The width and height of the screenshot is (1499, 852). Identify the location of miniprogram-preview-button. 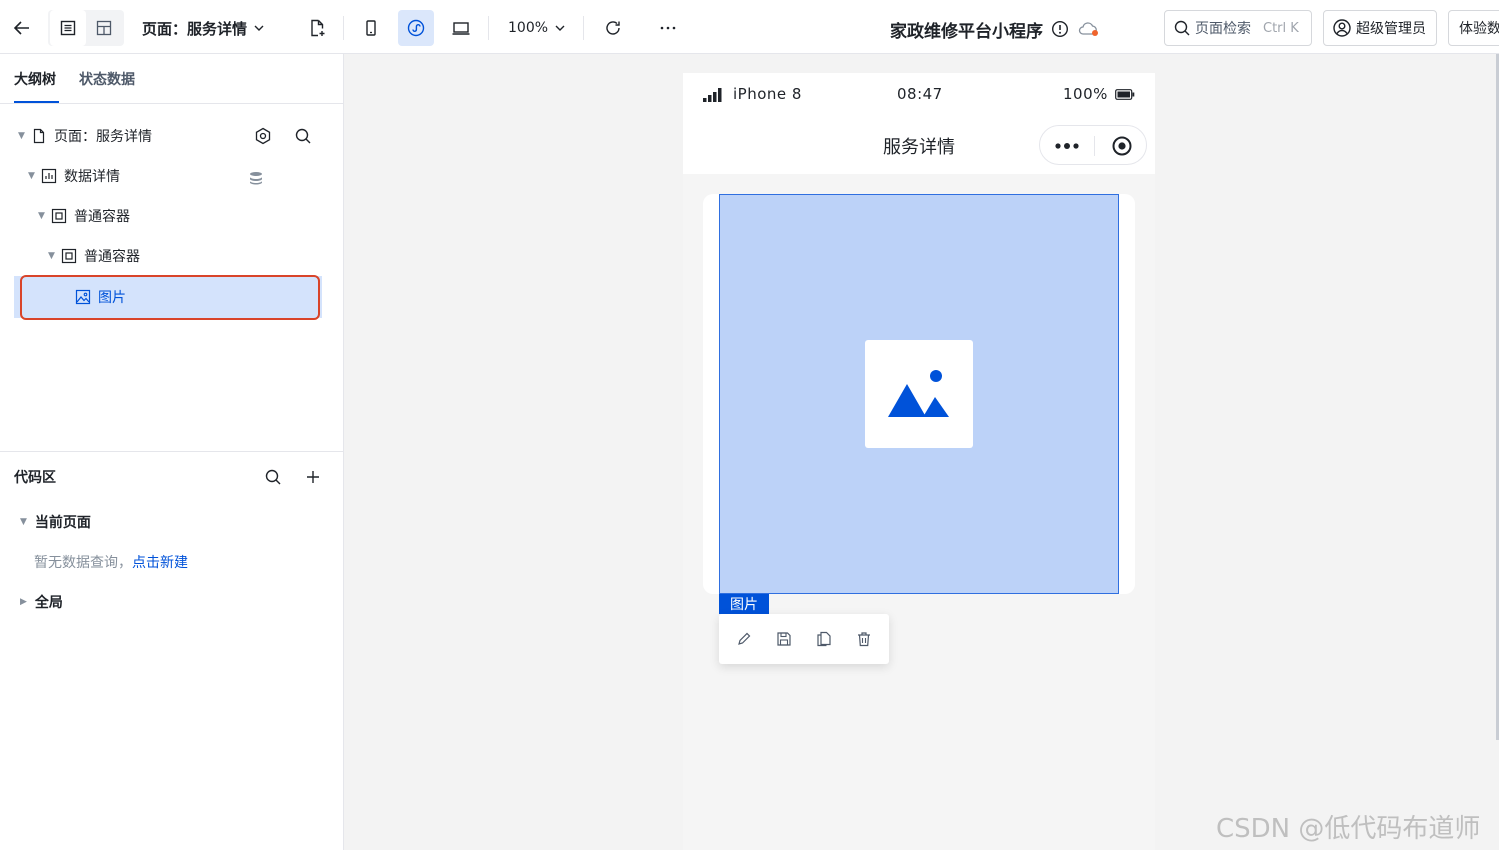
(416, 28).